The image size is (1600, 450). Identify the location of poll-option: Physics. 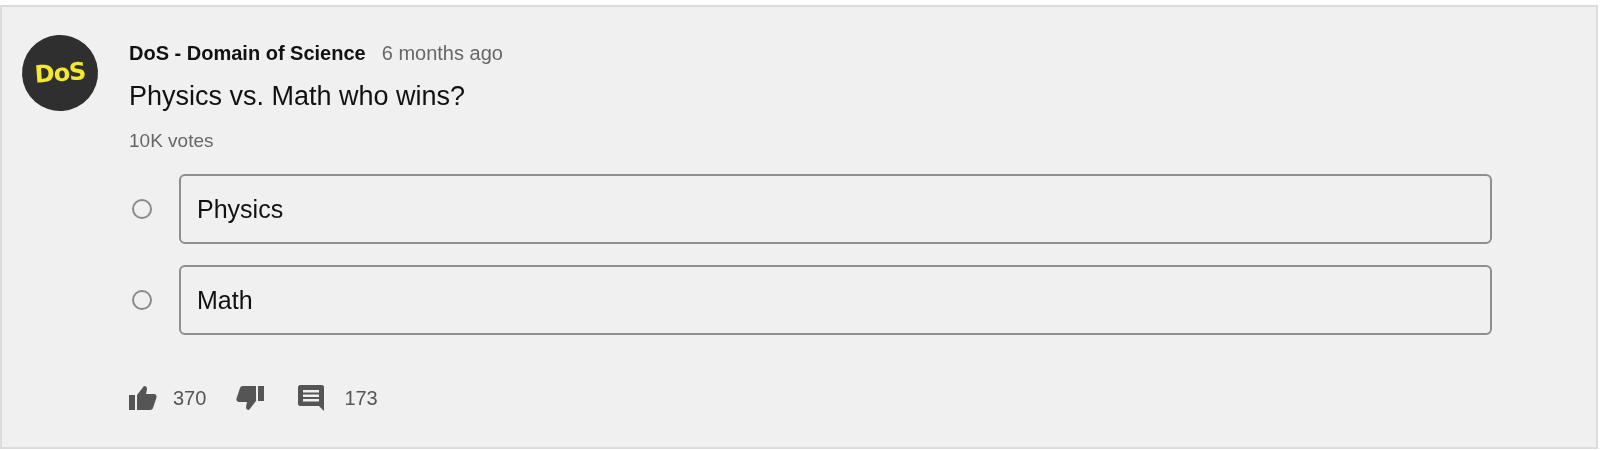
(835, 209).